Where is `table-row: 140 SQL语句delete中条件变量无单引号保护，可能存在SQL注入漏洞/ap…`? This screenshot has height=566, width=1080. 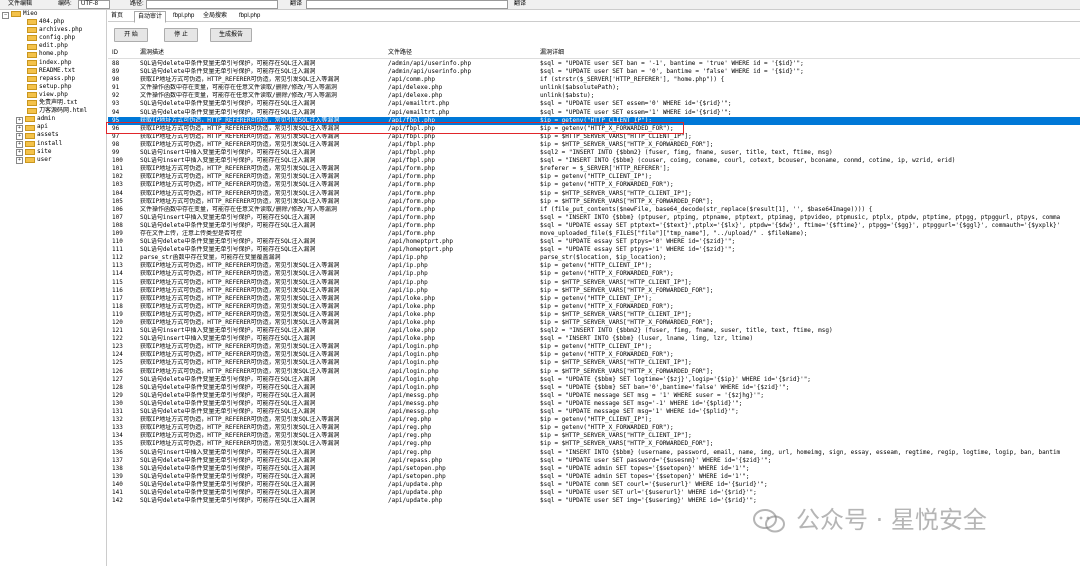
table-row: 140 SQL语句delete中条件变量无单引号保护，可能存在SQL注入漏洞/ap… is located at coordinates (594, 485).